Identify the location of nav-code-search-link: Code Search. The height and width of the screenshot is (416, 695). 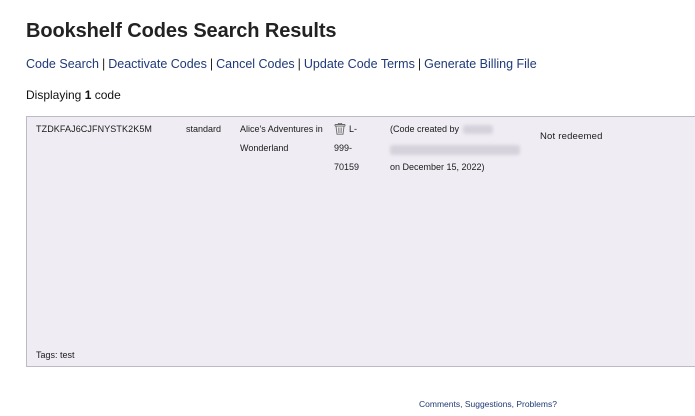
(62, 64).